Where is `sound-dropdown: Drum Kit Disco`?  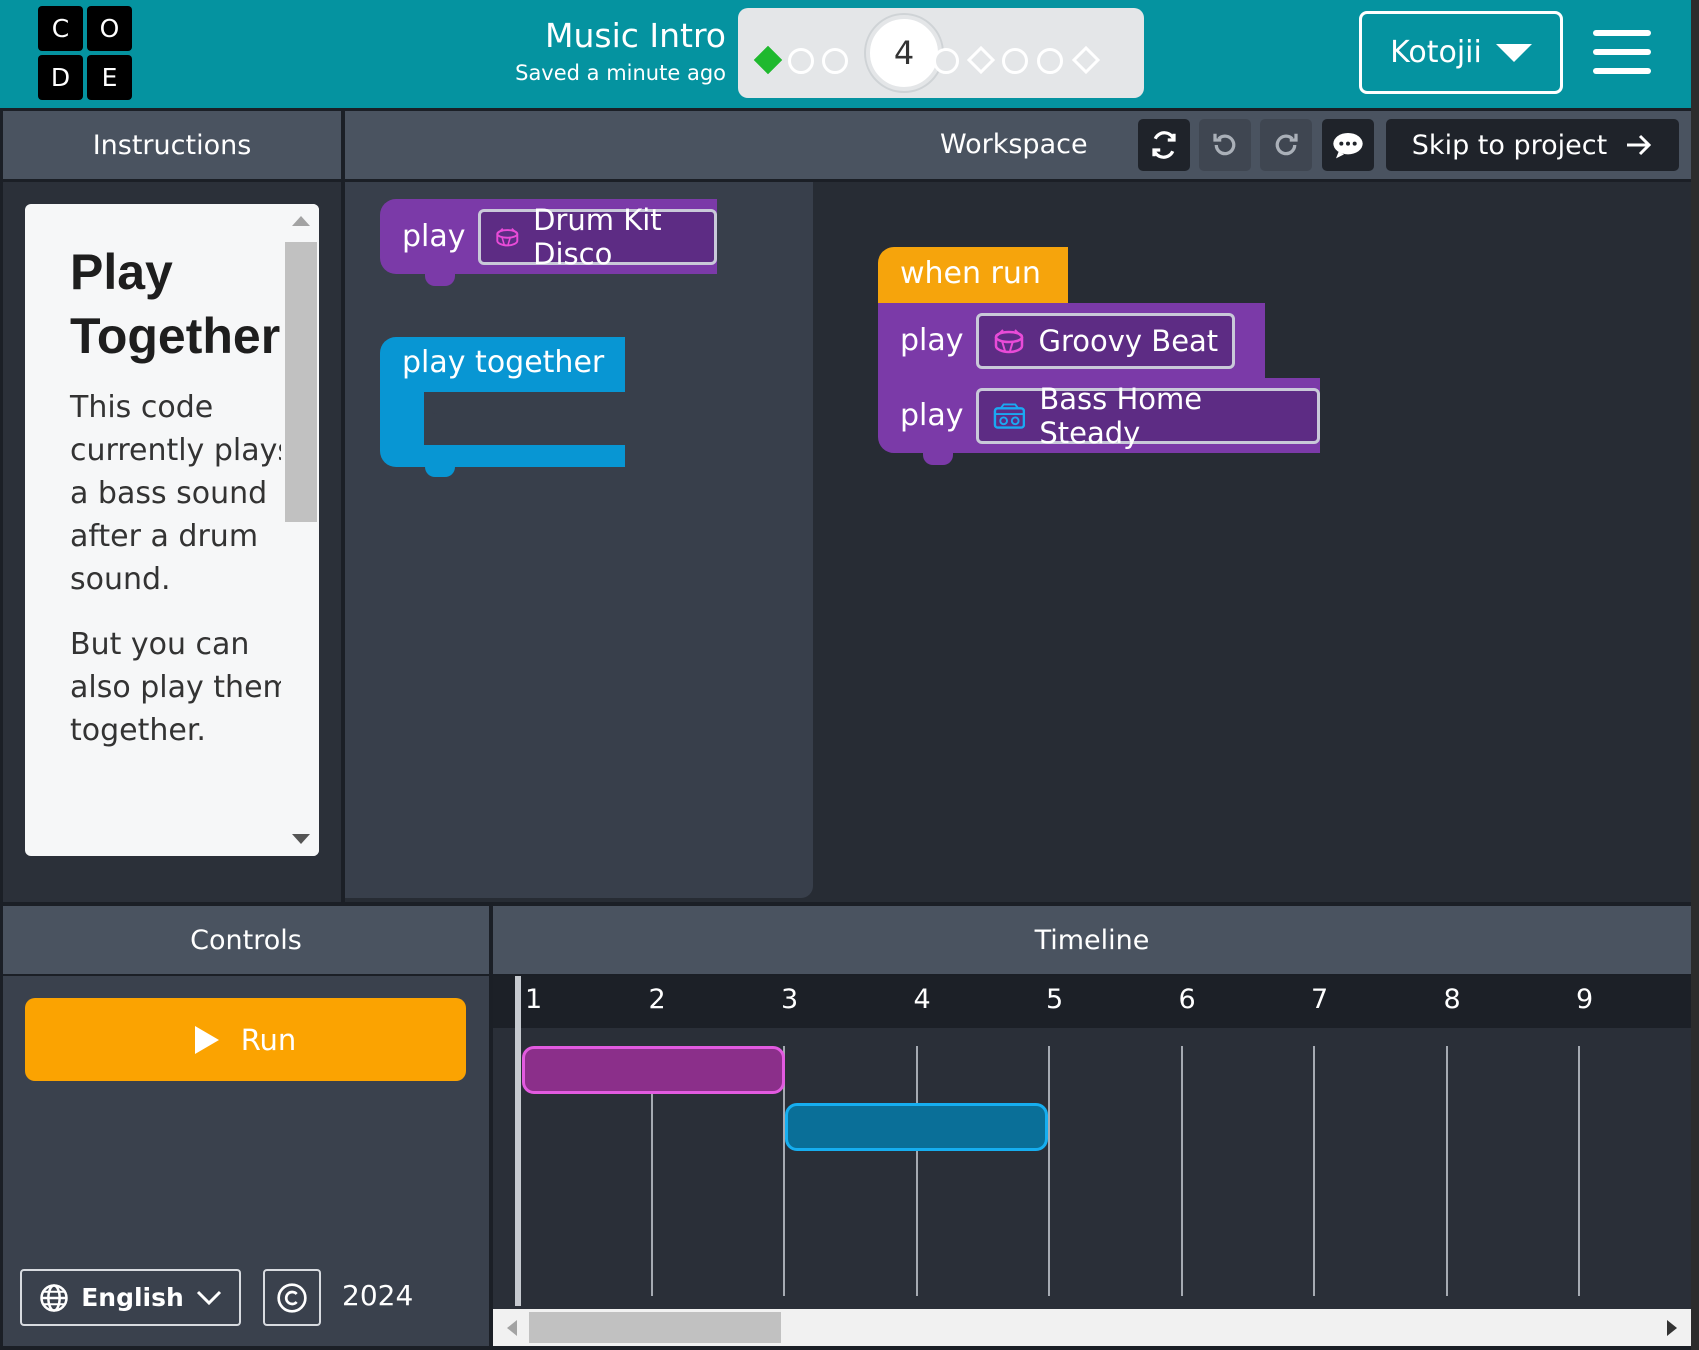
sound-dropdown: Drum Kit Disco is located at coordinates (597, 237).